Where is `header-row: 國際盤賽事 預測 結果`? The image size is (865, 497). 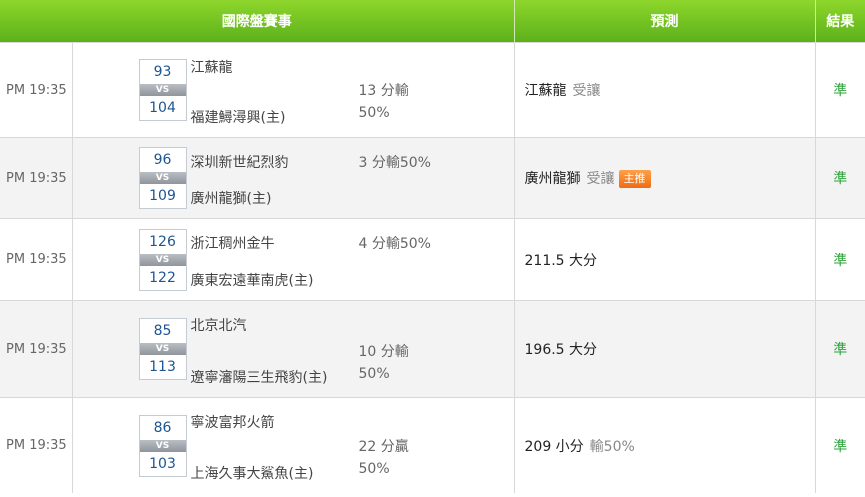
header-row: 國際盤賽事 預測 結果 is located at coordinates (432, 21).